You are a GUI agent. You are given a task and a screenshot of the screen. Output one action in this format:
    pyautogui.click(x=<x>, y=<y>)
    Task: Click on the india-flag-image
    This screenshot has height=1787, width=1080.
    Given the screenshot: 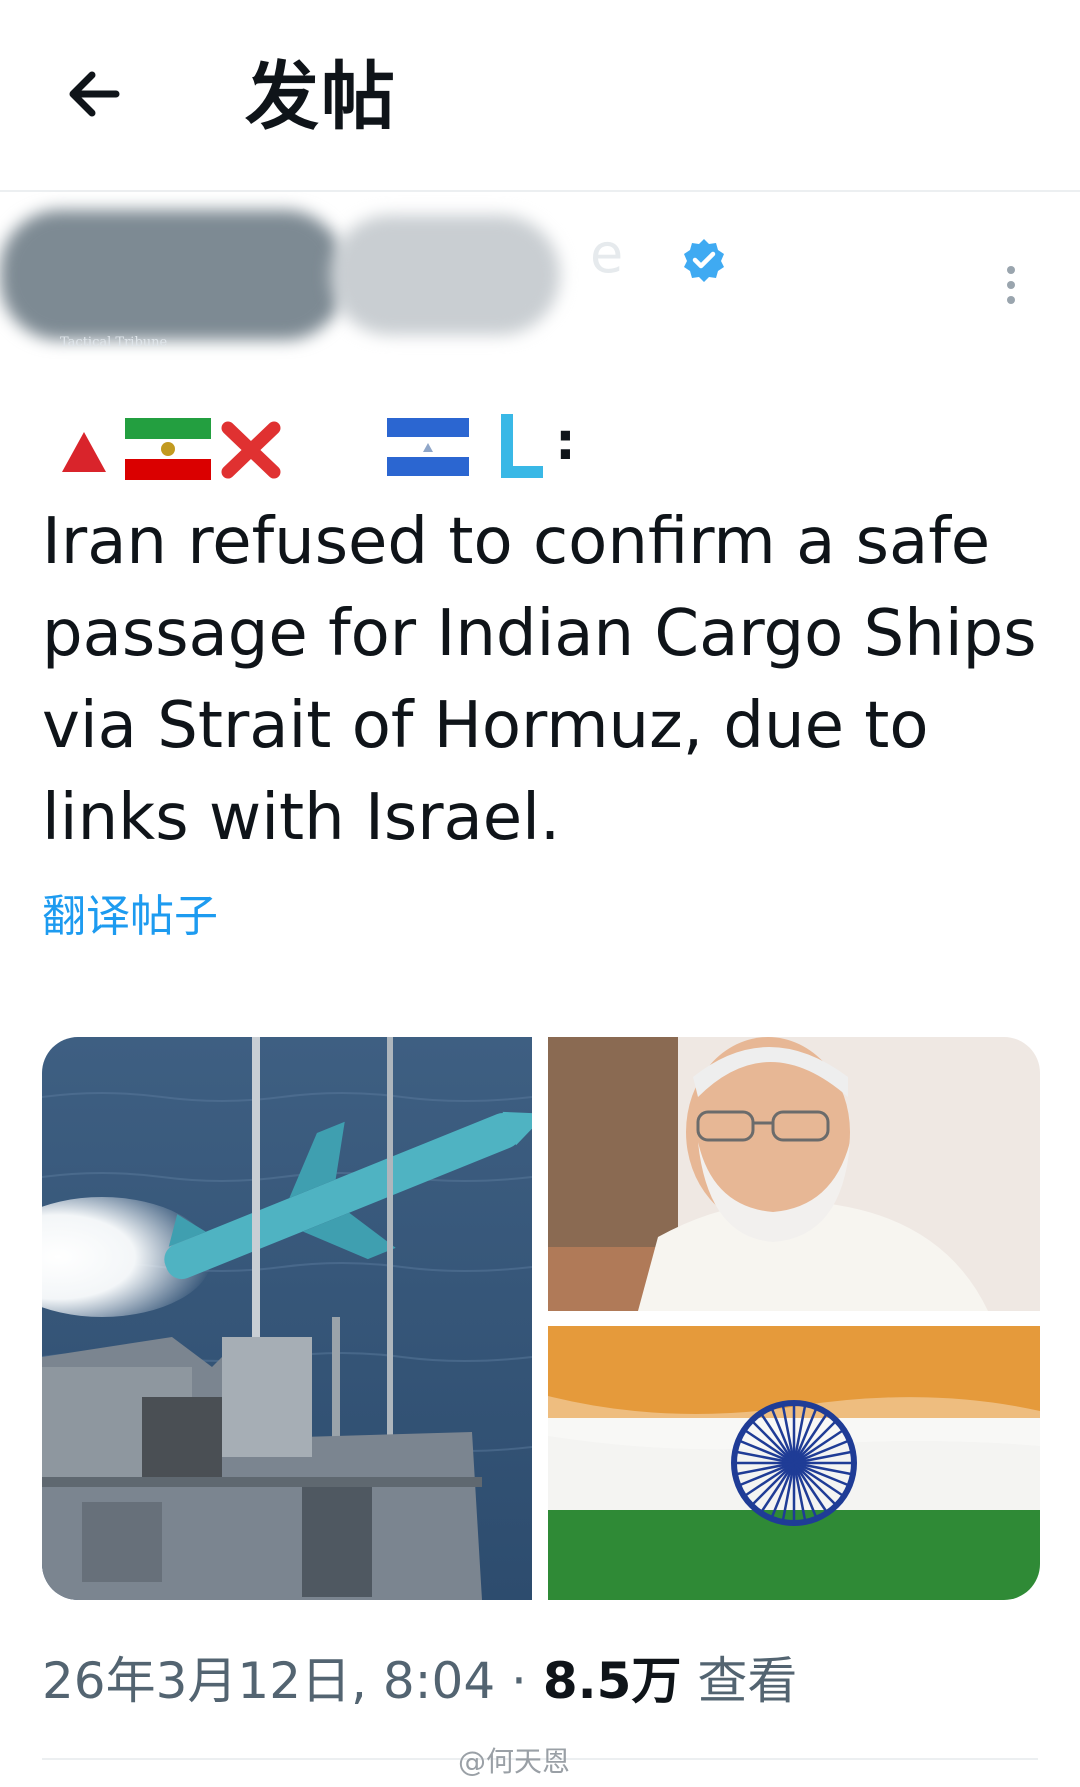 What is the action you would take?
    pyautogui.click(x=794, y=1463)
    